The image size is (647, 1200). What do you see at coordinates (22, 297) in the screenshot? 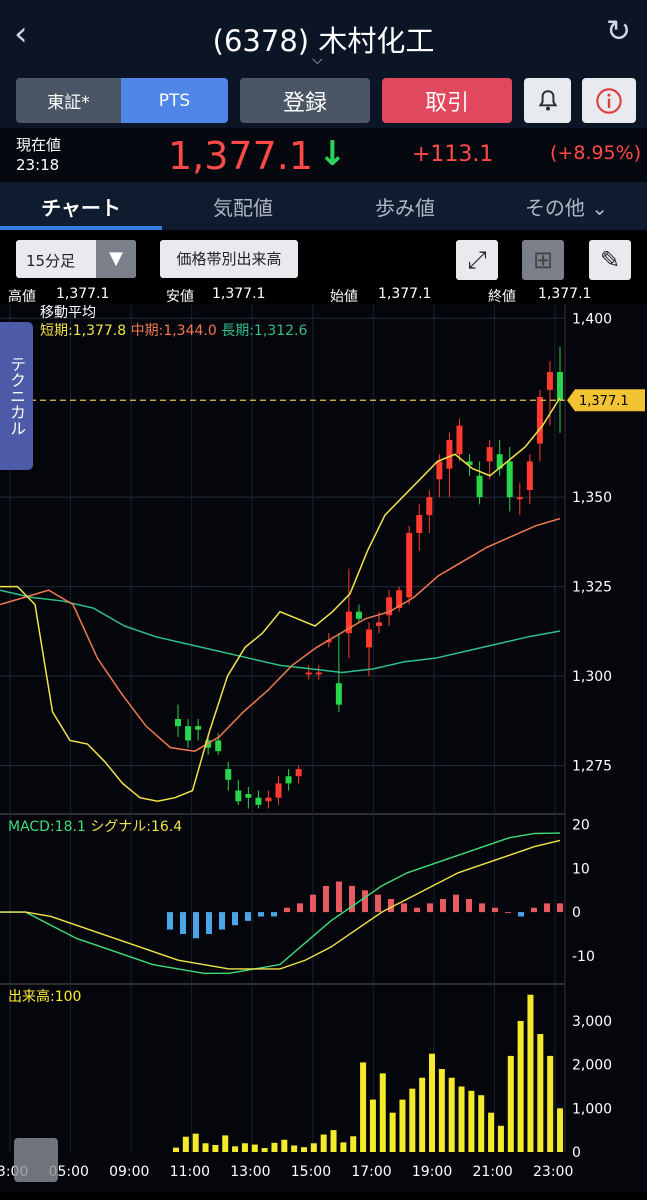
I see `high-label: 高値` at bounding box center [22, 297].